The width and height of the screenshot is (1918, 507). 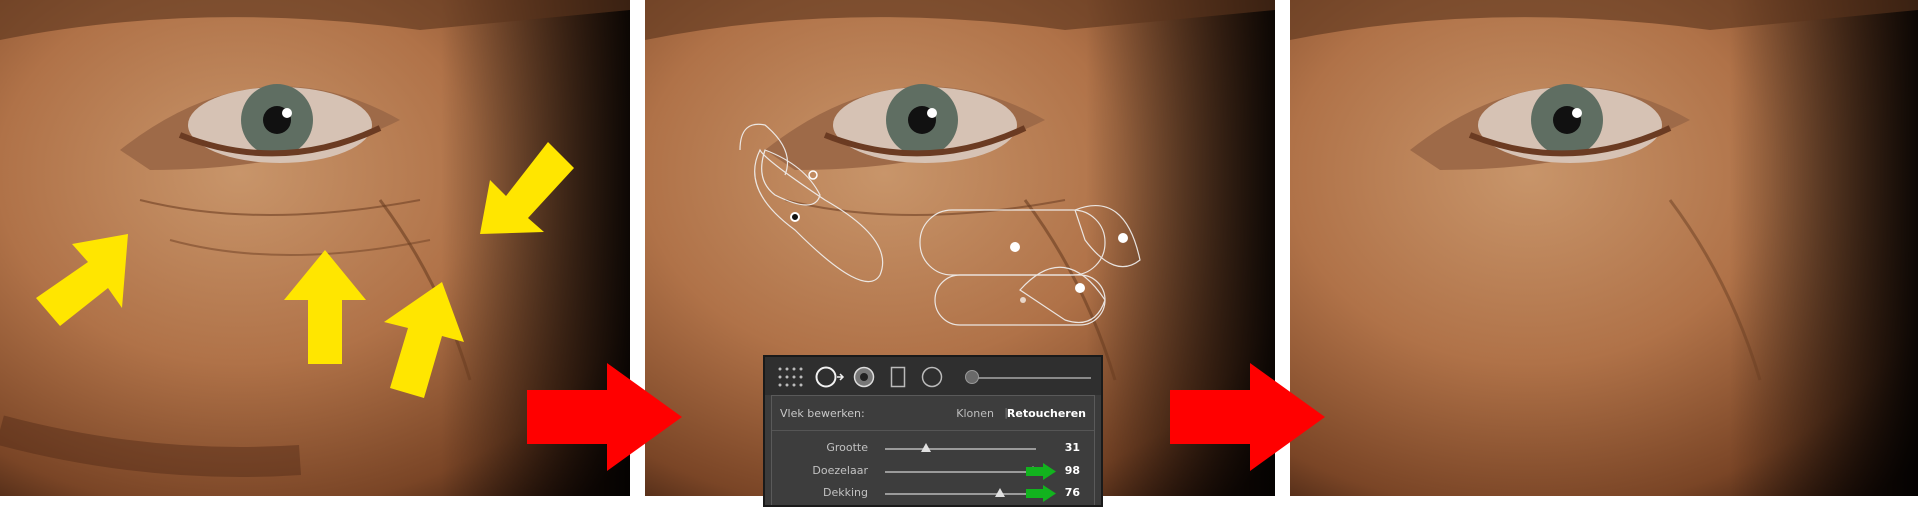 I want to click on size-slider-handle, so click(x=925, y=447).